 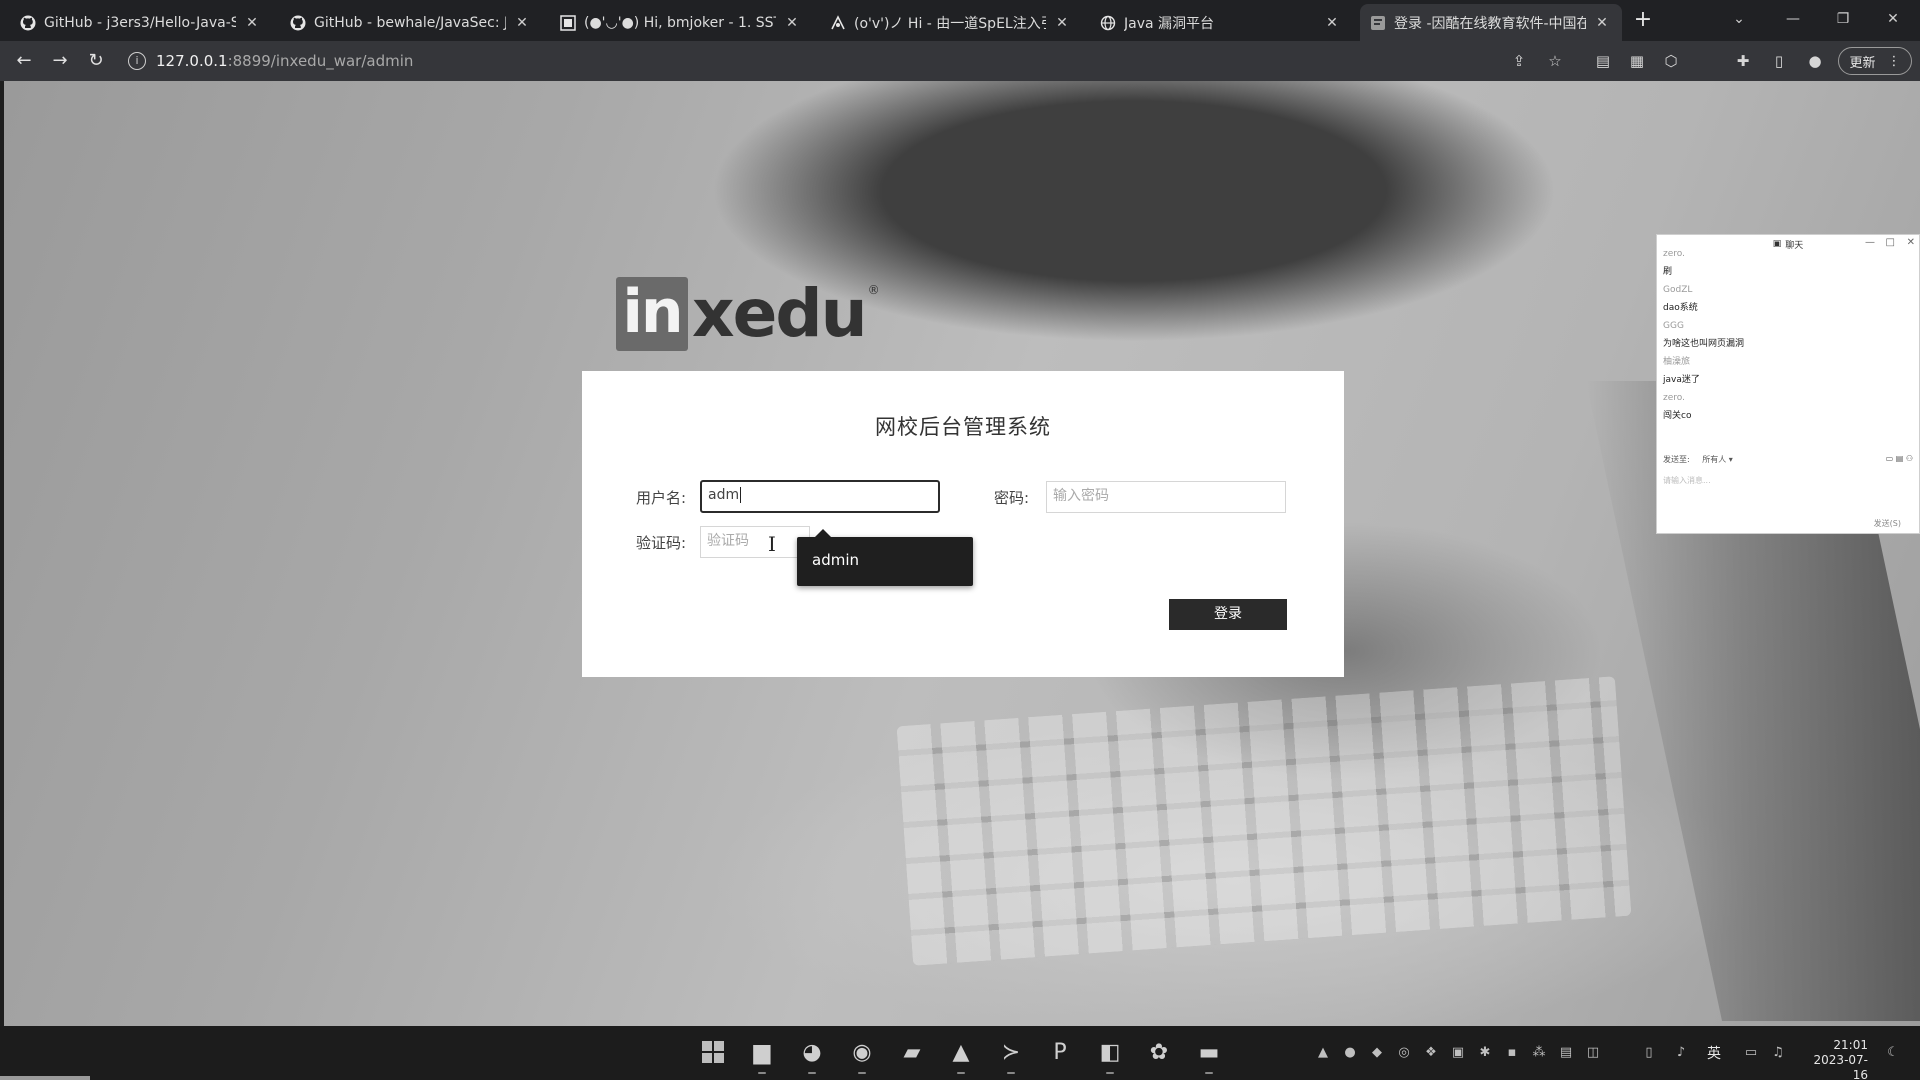 I want to click on tray-app-icon: ▲, so click(x=1323, y=1053).